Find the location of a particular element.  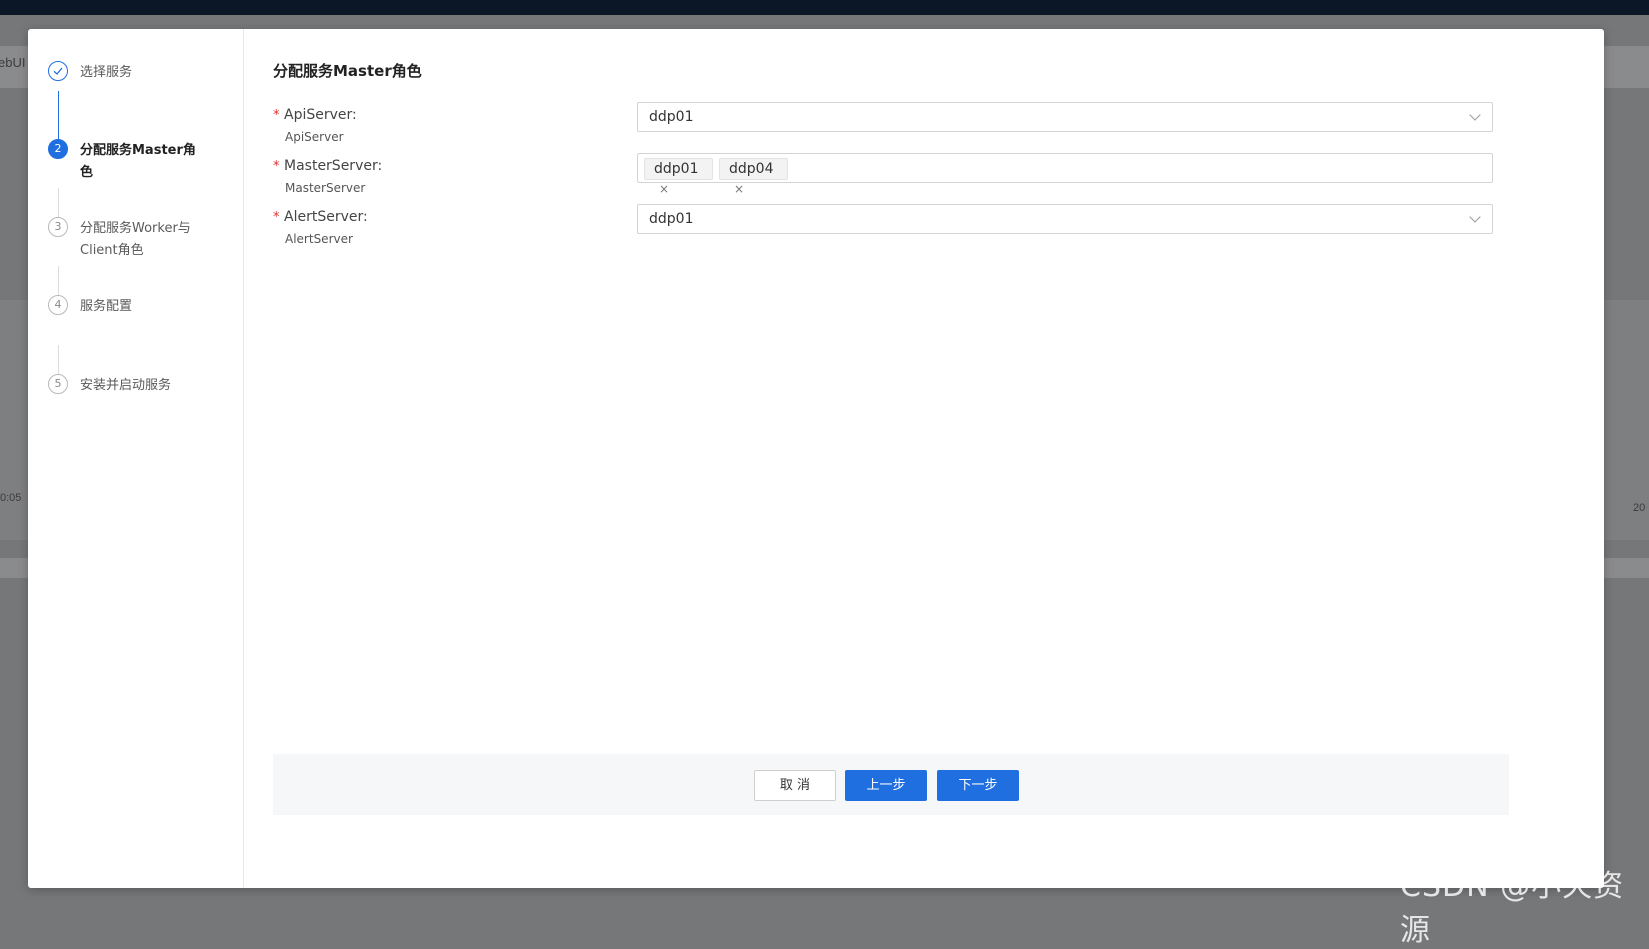

page-title: 分配服务Master角色 is located at coordinates (347, 71).